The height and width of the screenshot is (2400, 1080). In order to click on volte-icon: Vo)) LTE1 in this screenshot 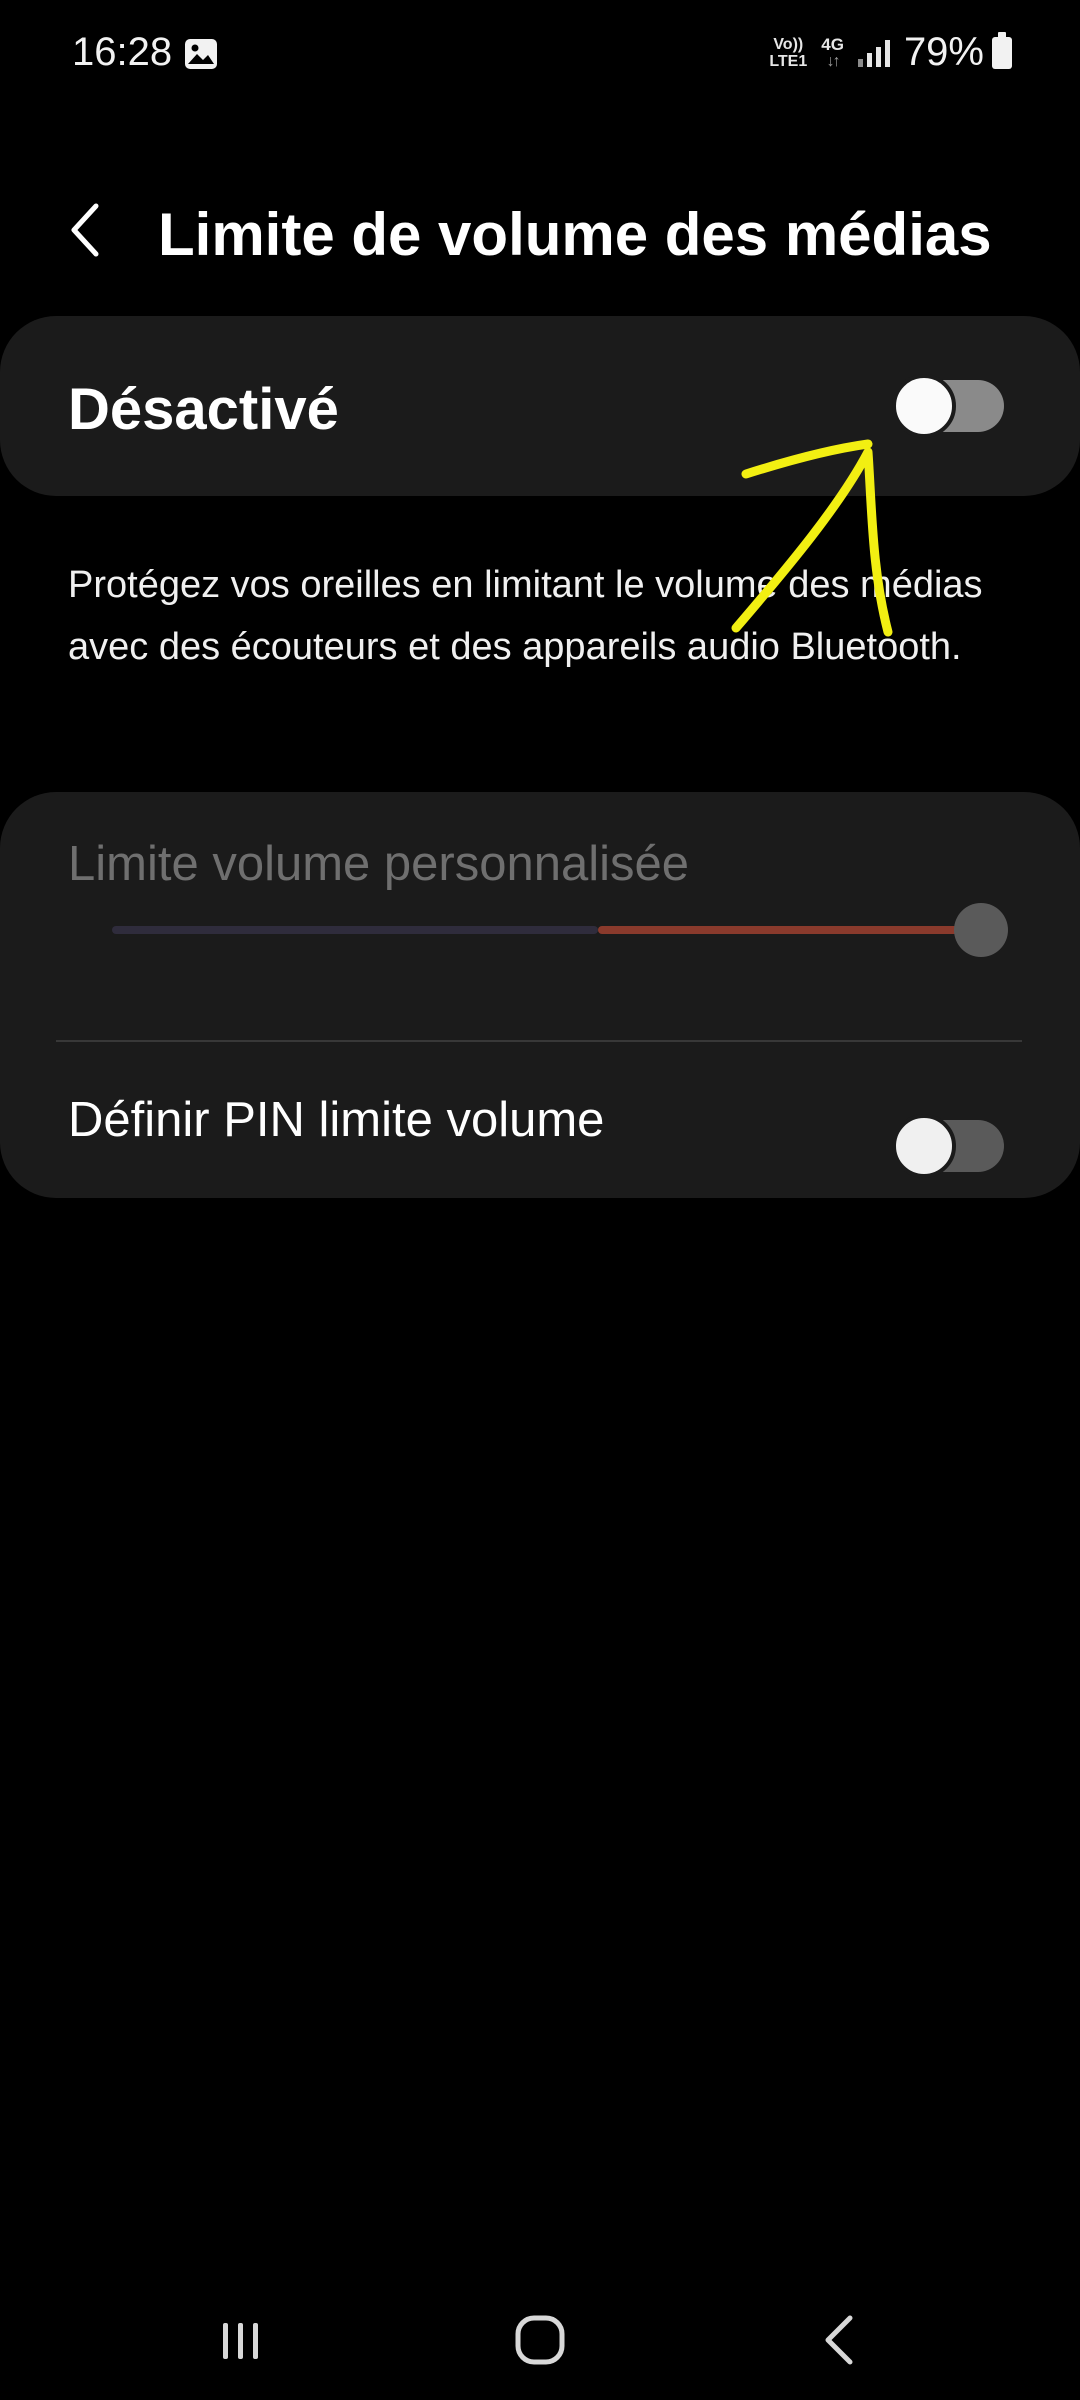, I will do `click(788, 53)`.